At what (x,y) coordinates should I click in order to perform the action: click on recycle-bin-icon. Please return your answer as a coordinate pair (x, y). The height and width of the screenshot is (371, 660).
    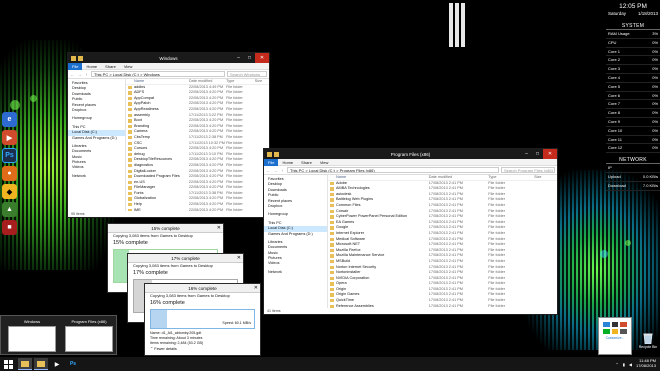
    Looking at the image, I should click on (648, 339).